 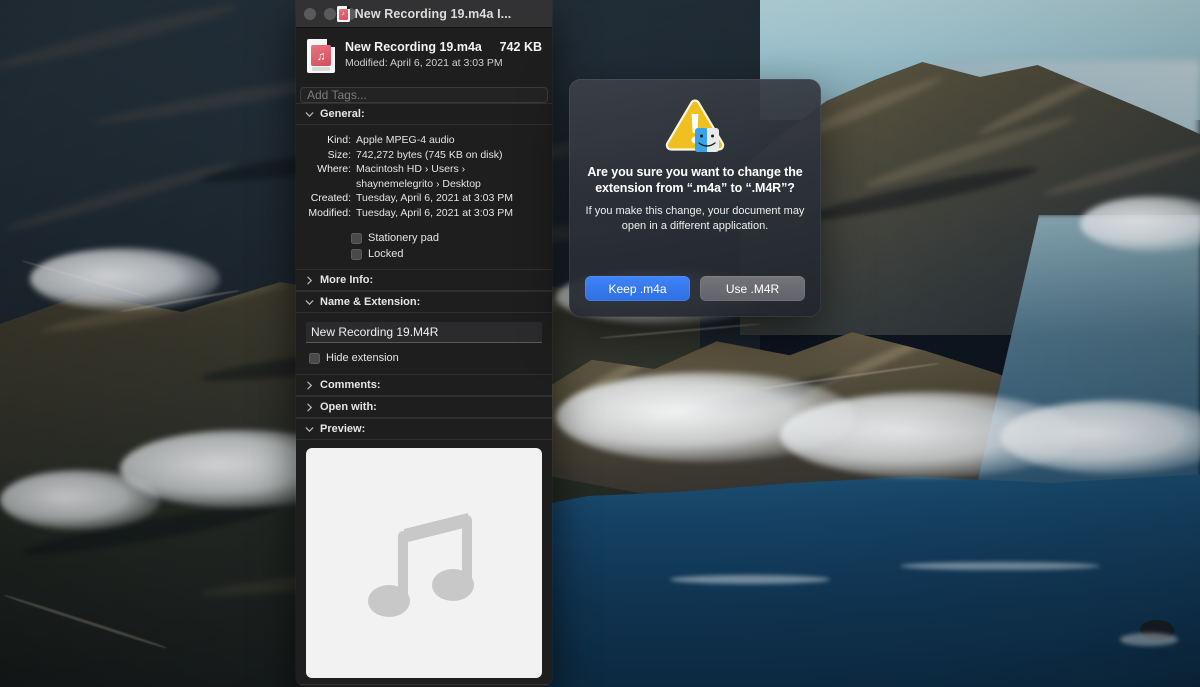 I want to click on info-row-kind: Kind: Apple MPEG-4 audio, so click(x=424, y=140).